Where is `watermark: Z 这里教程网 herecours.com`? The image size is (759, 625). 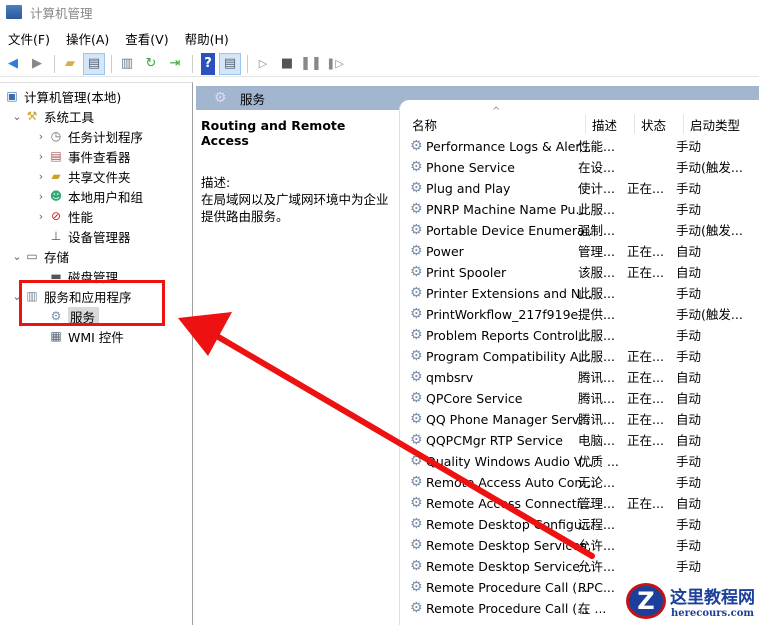 watermark: Z 这里教程网 herecours.com is located at coordinates (690, 601).